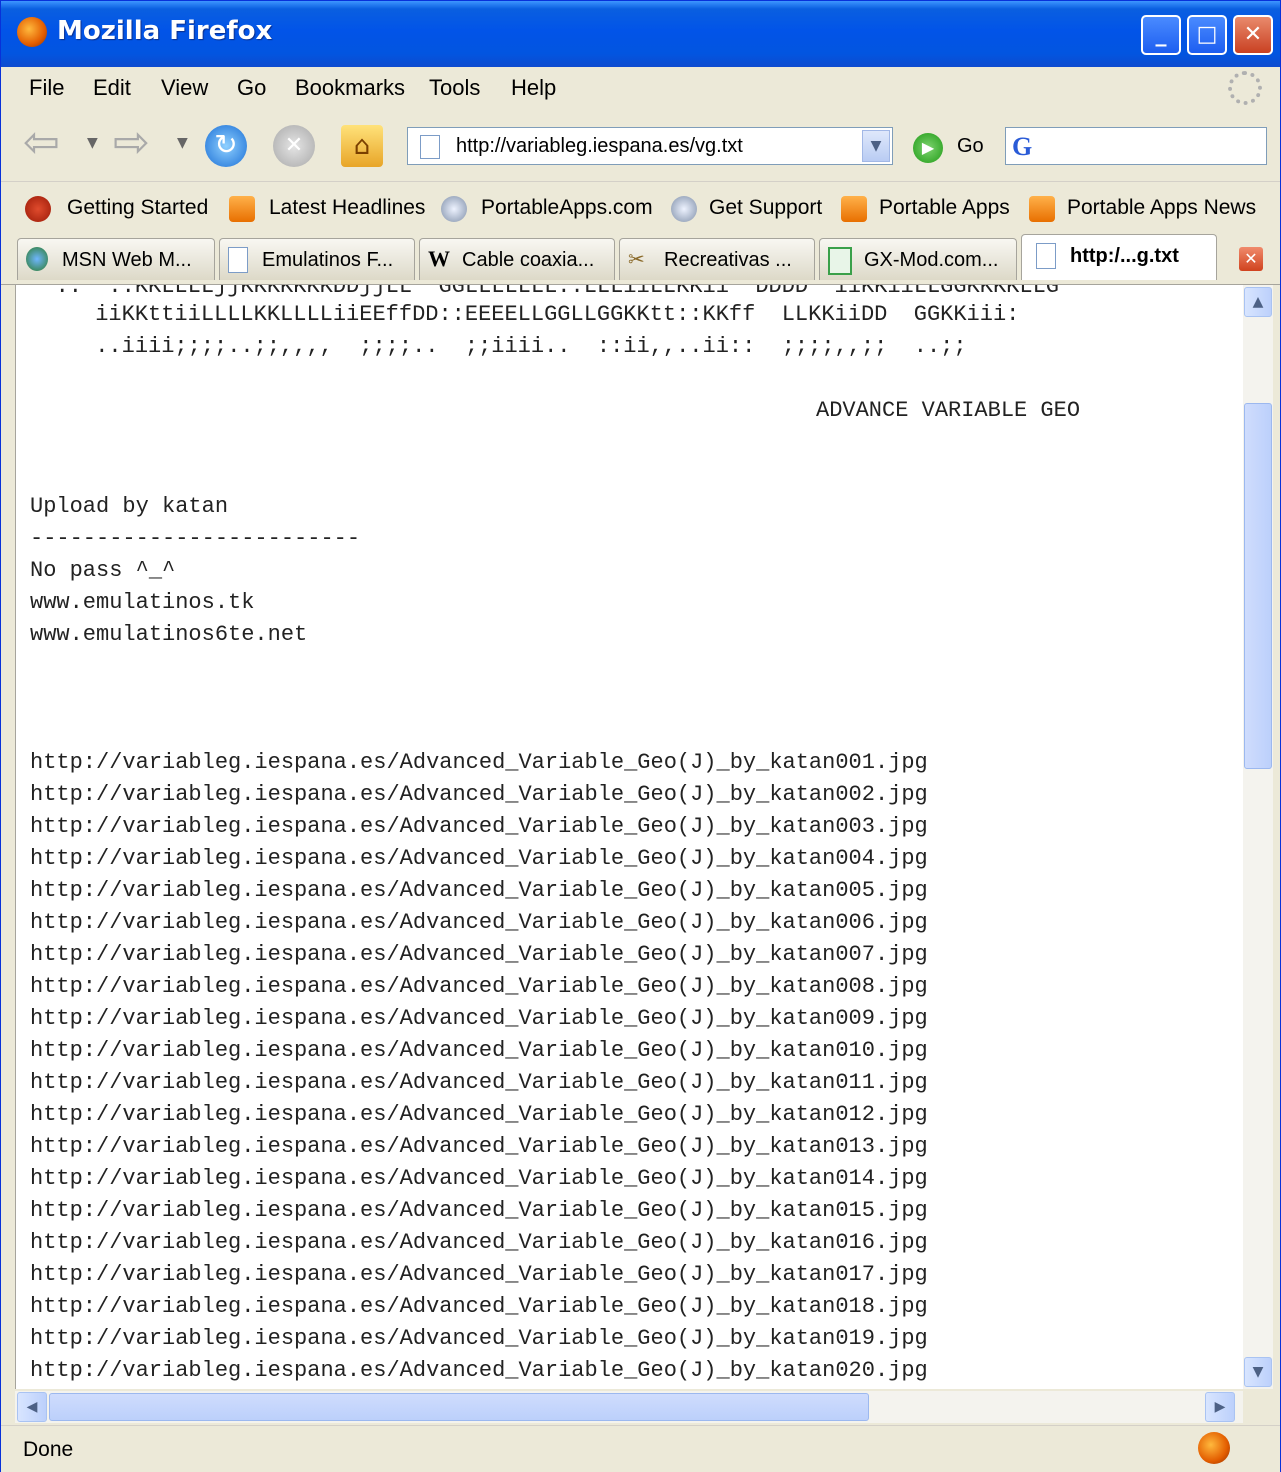  I want to click on menu-bar: File Edit View Go Bookmarks Tools Help, so click(640, 88).